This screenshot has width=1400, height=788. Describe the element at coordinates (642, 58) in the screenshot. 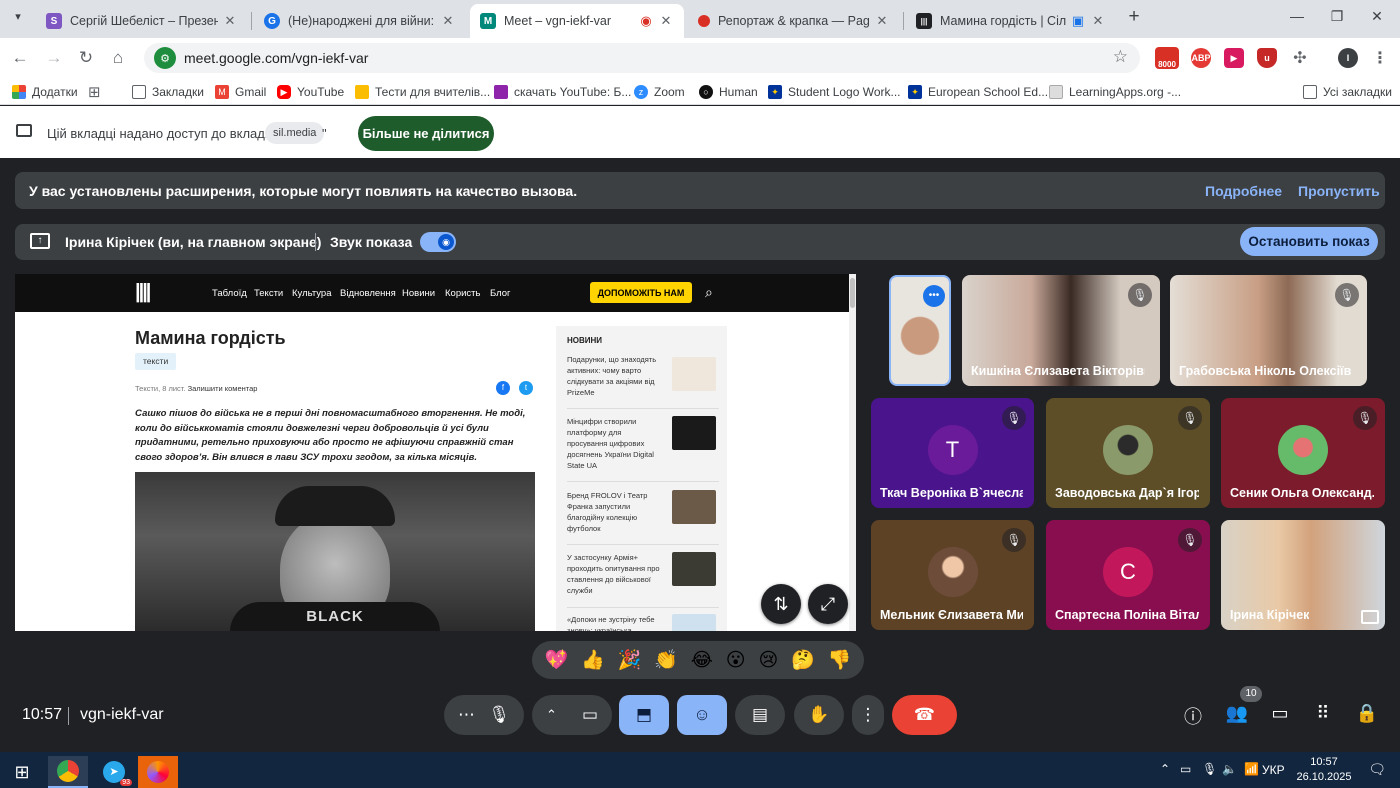

I see `address-bar: ⚙ meet.google.com/vgn-iekf-var ☆` at that location.